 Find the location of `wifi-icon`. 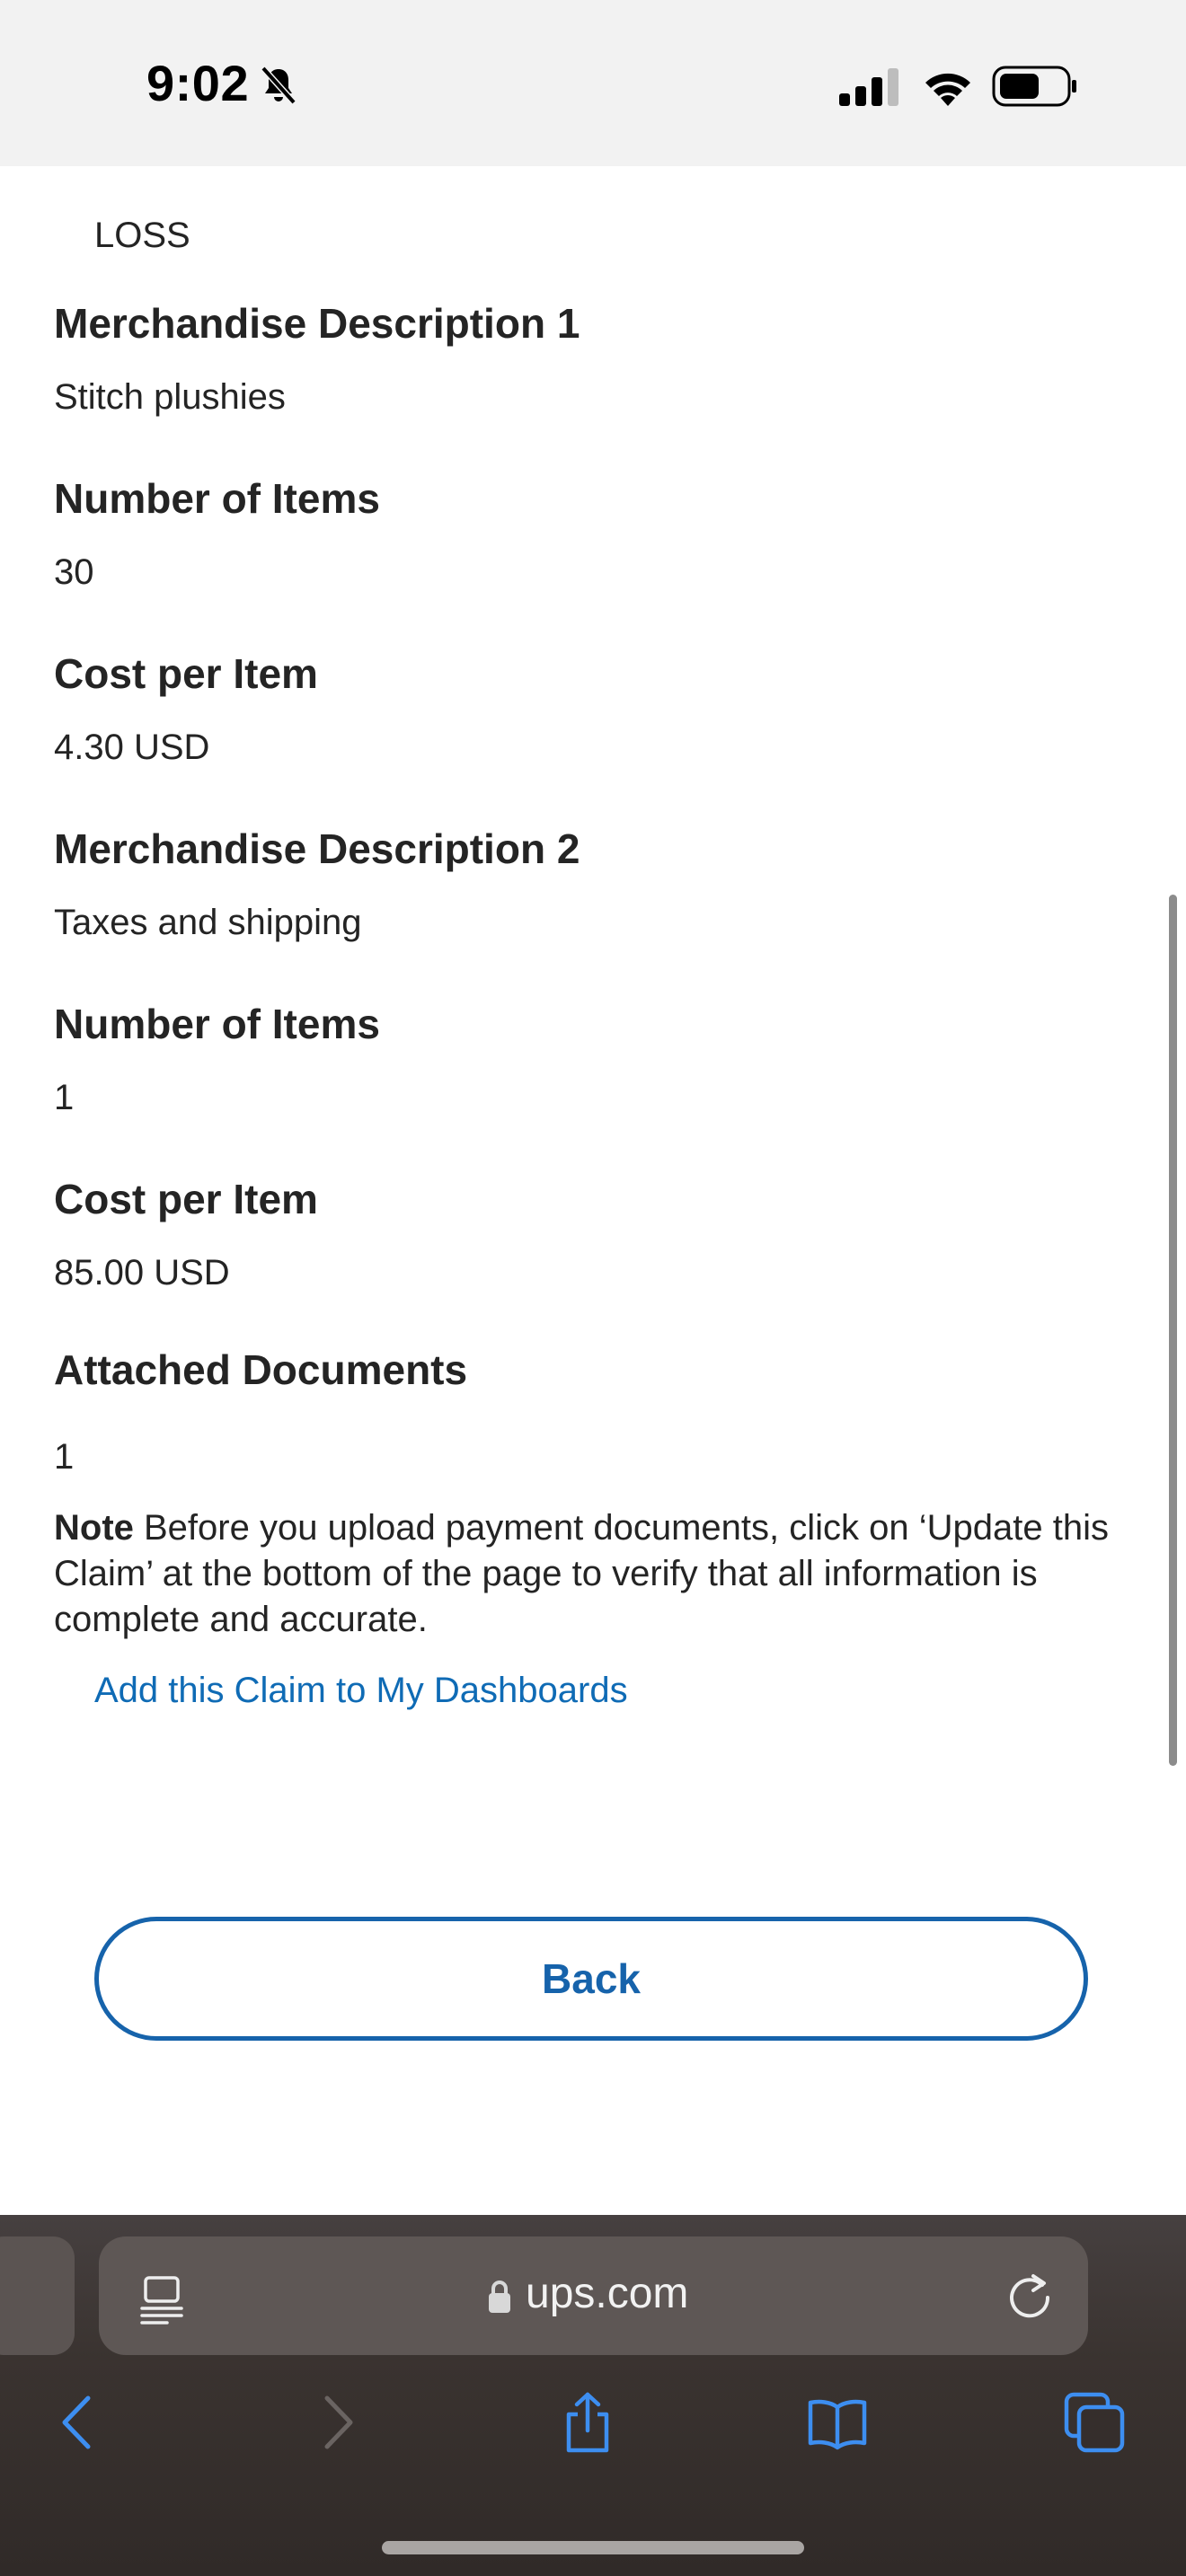

wifi-icon is located at coordinates (947, 89).